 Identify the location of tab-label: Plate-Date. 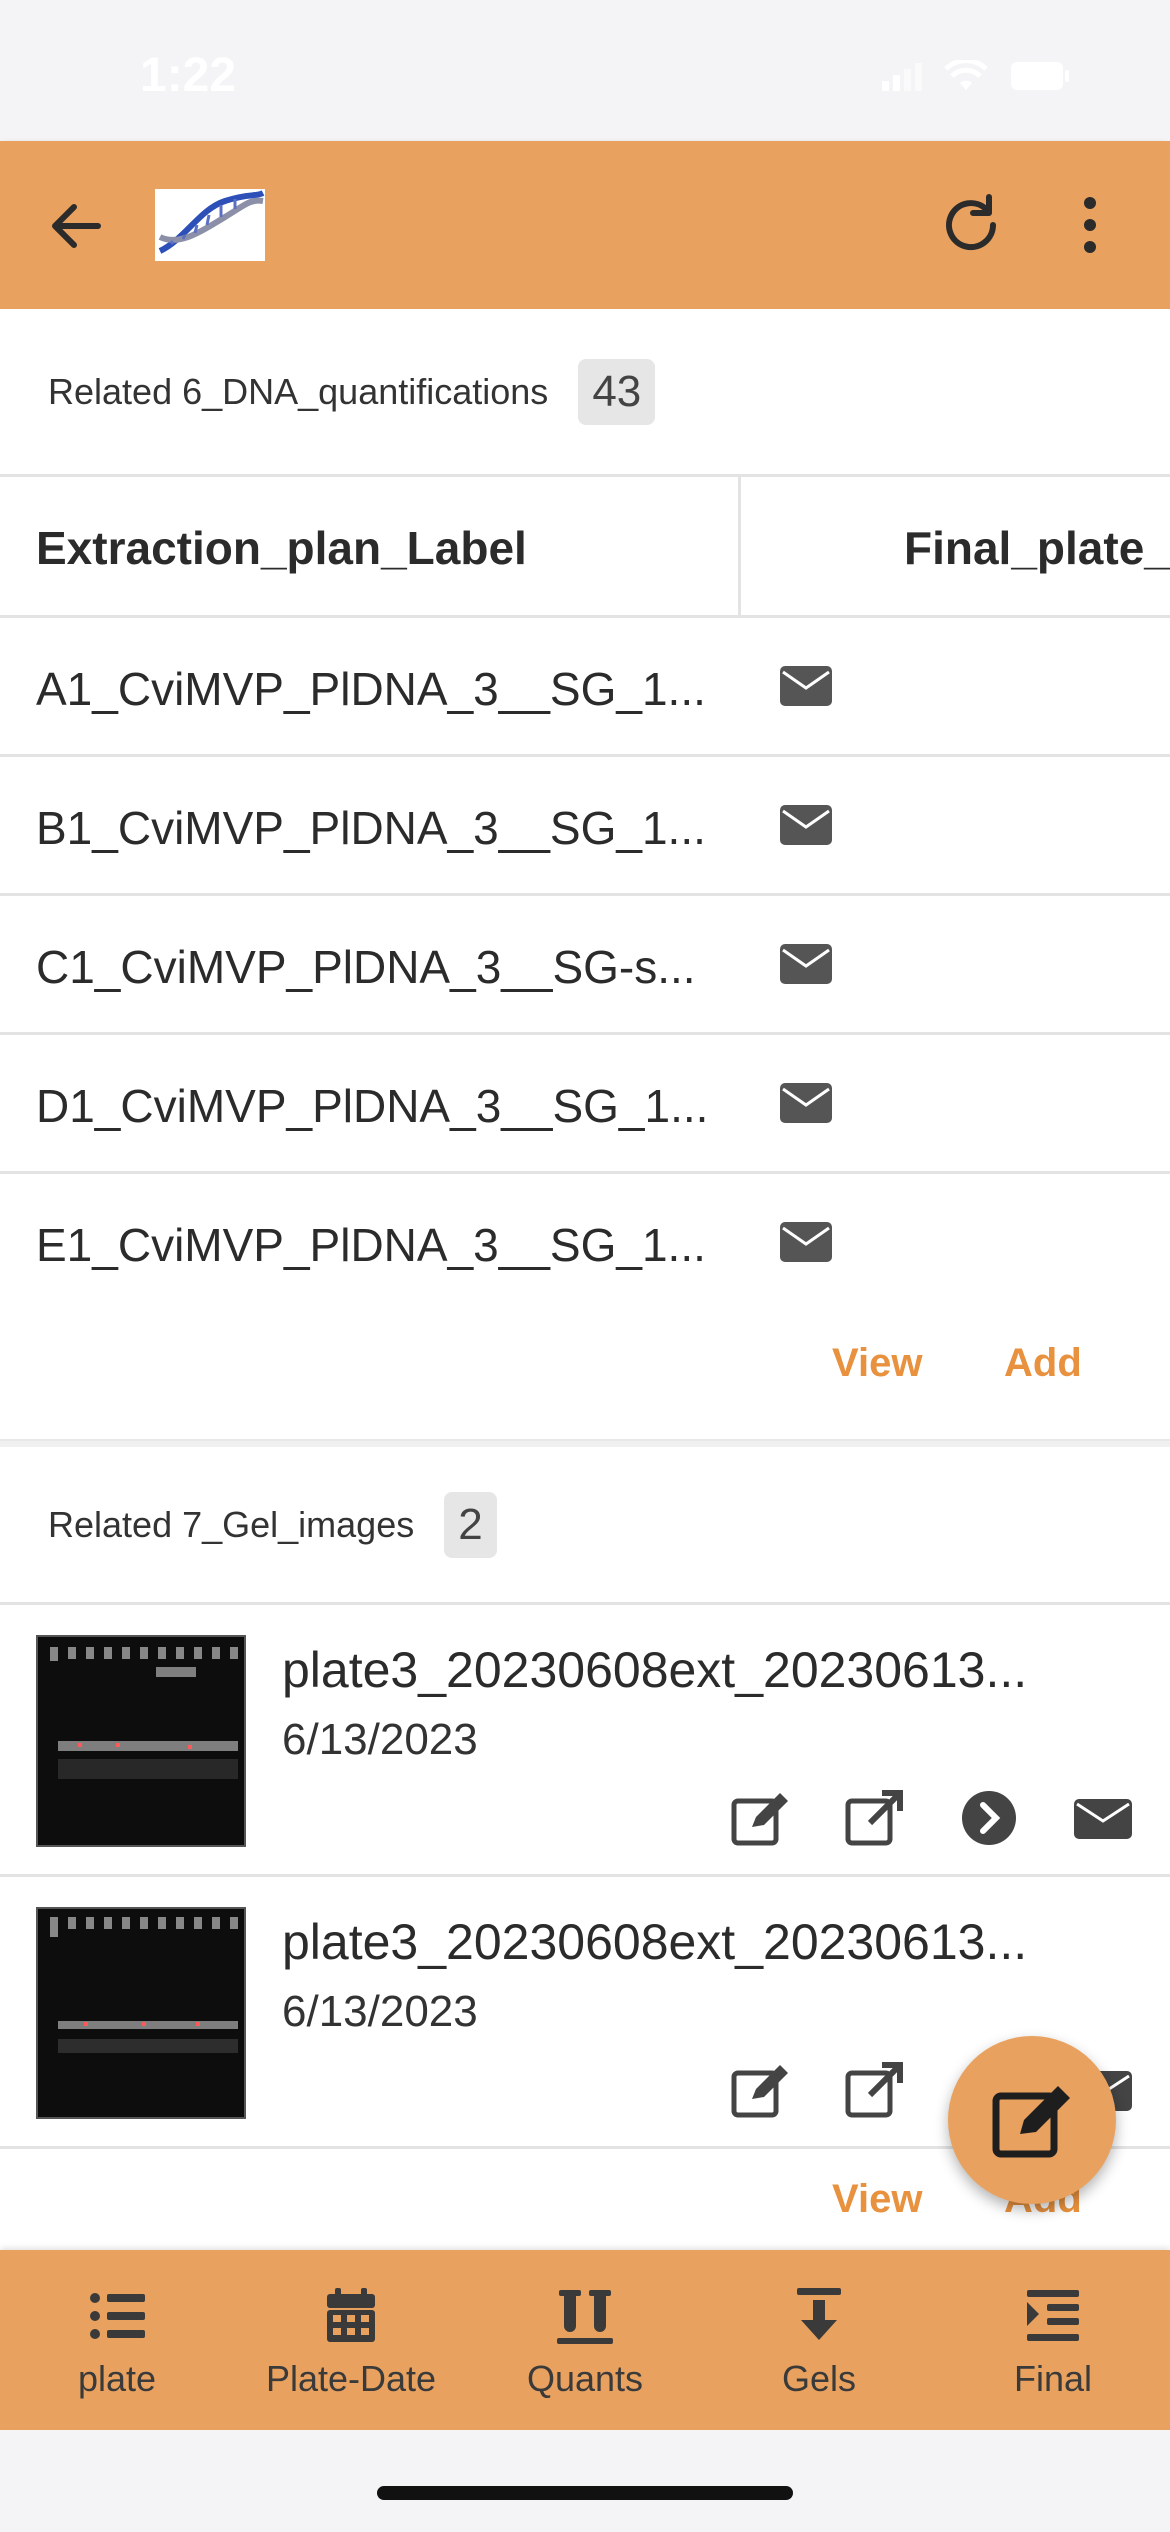
(351, 2378).